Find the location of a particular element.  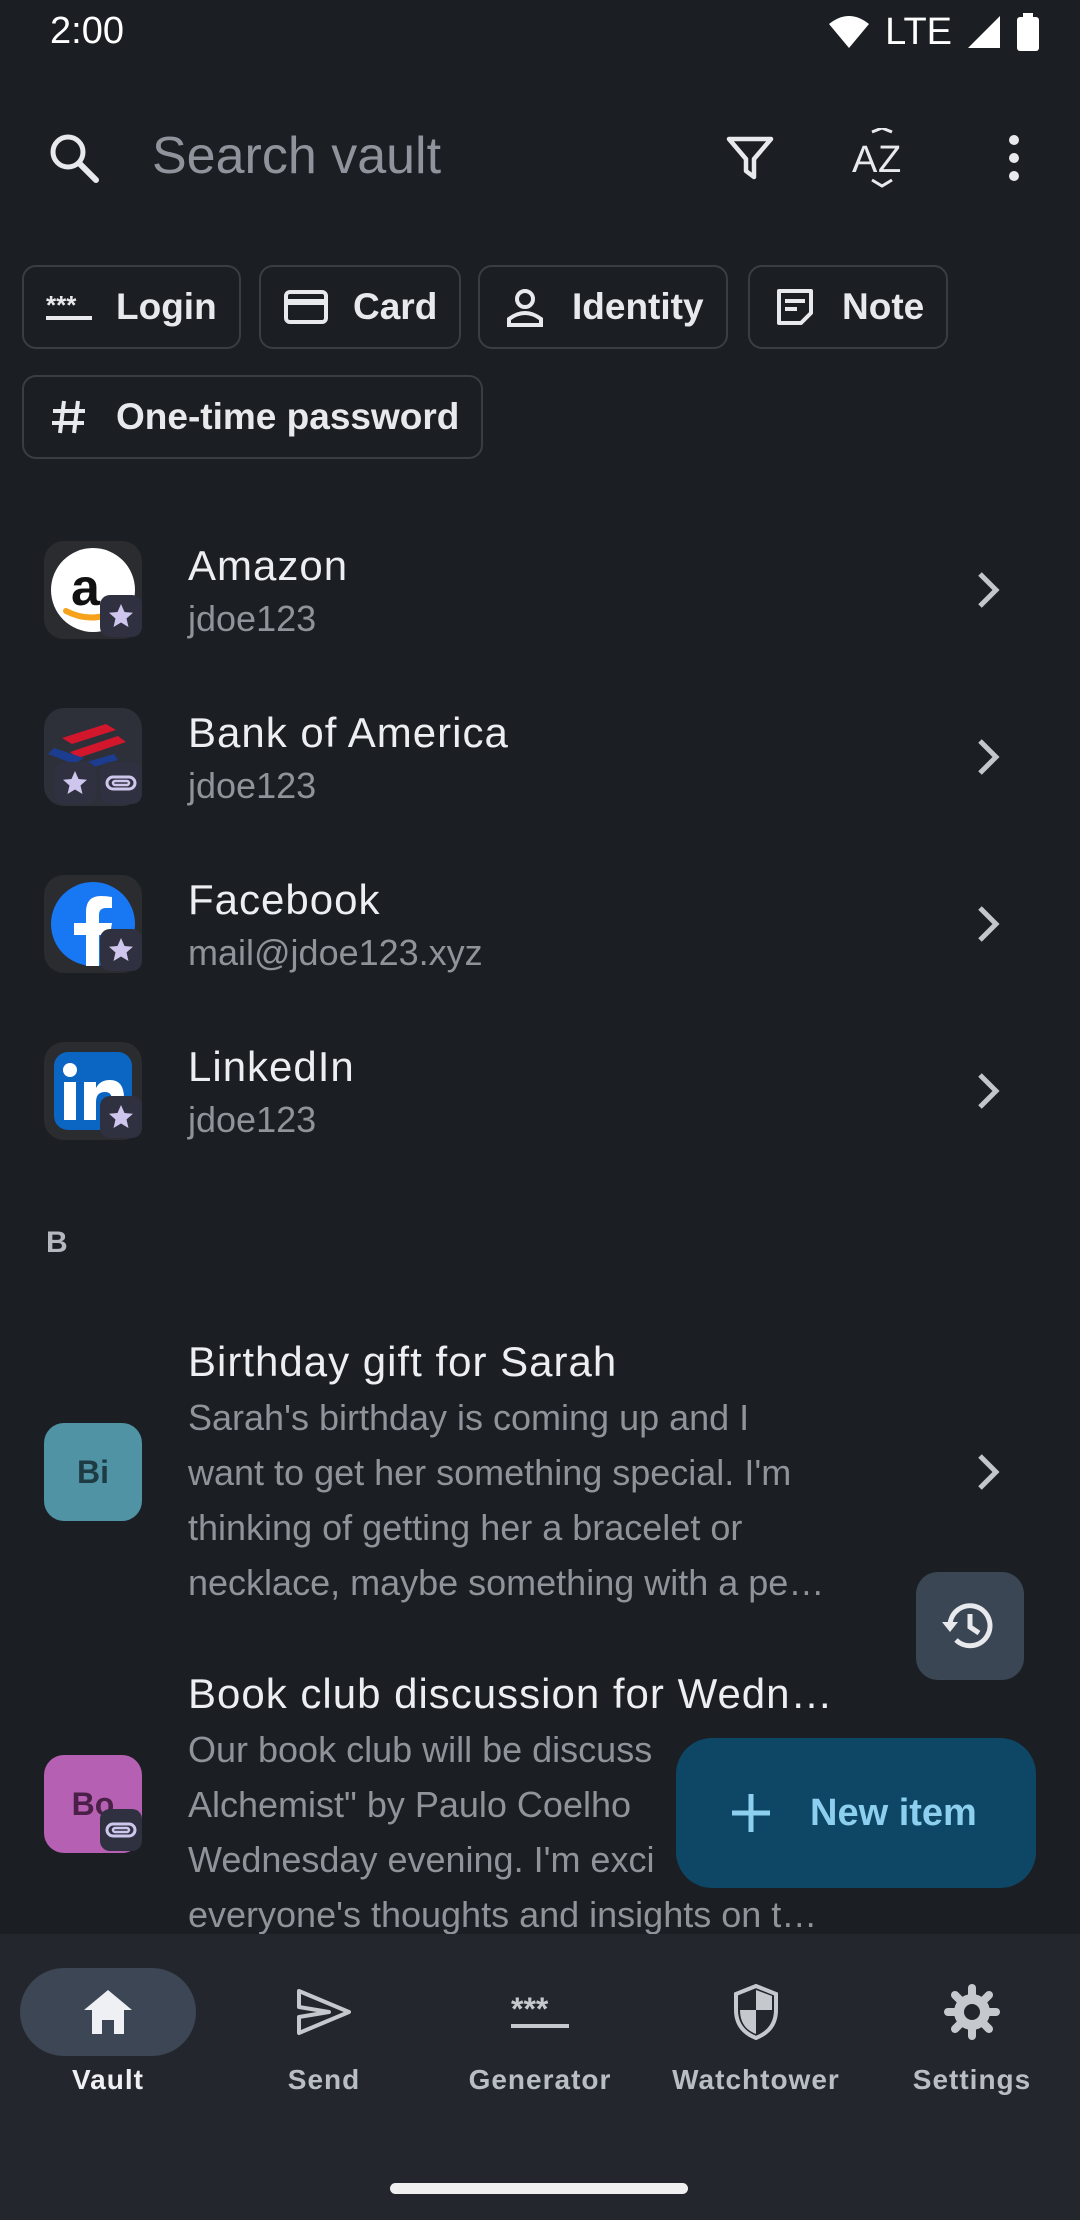

status-time: 2:00 is located at coordinates (87, 31).